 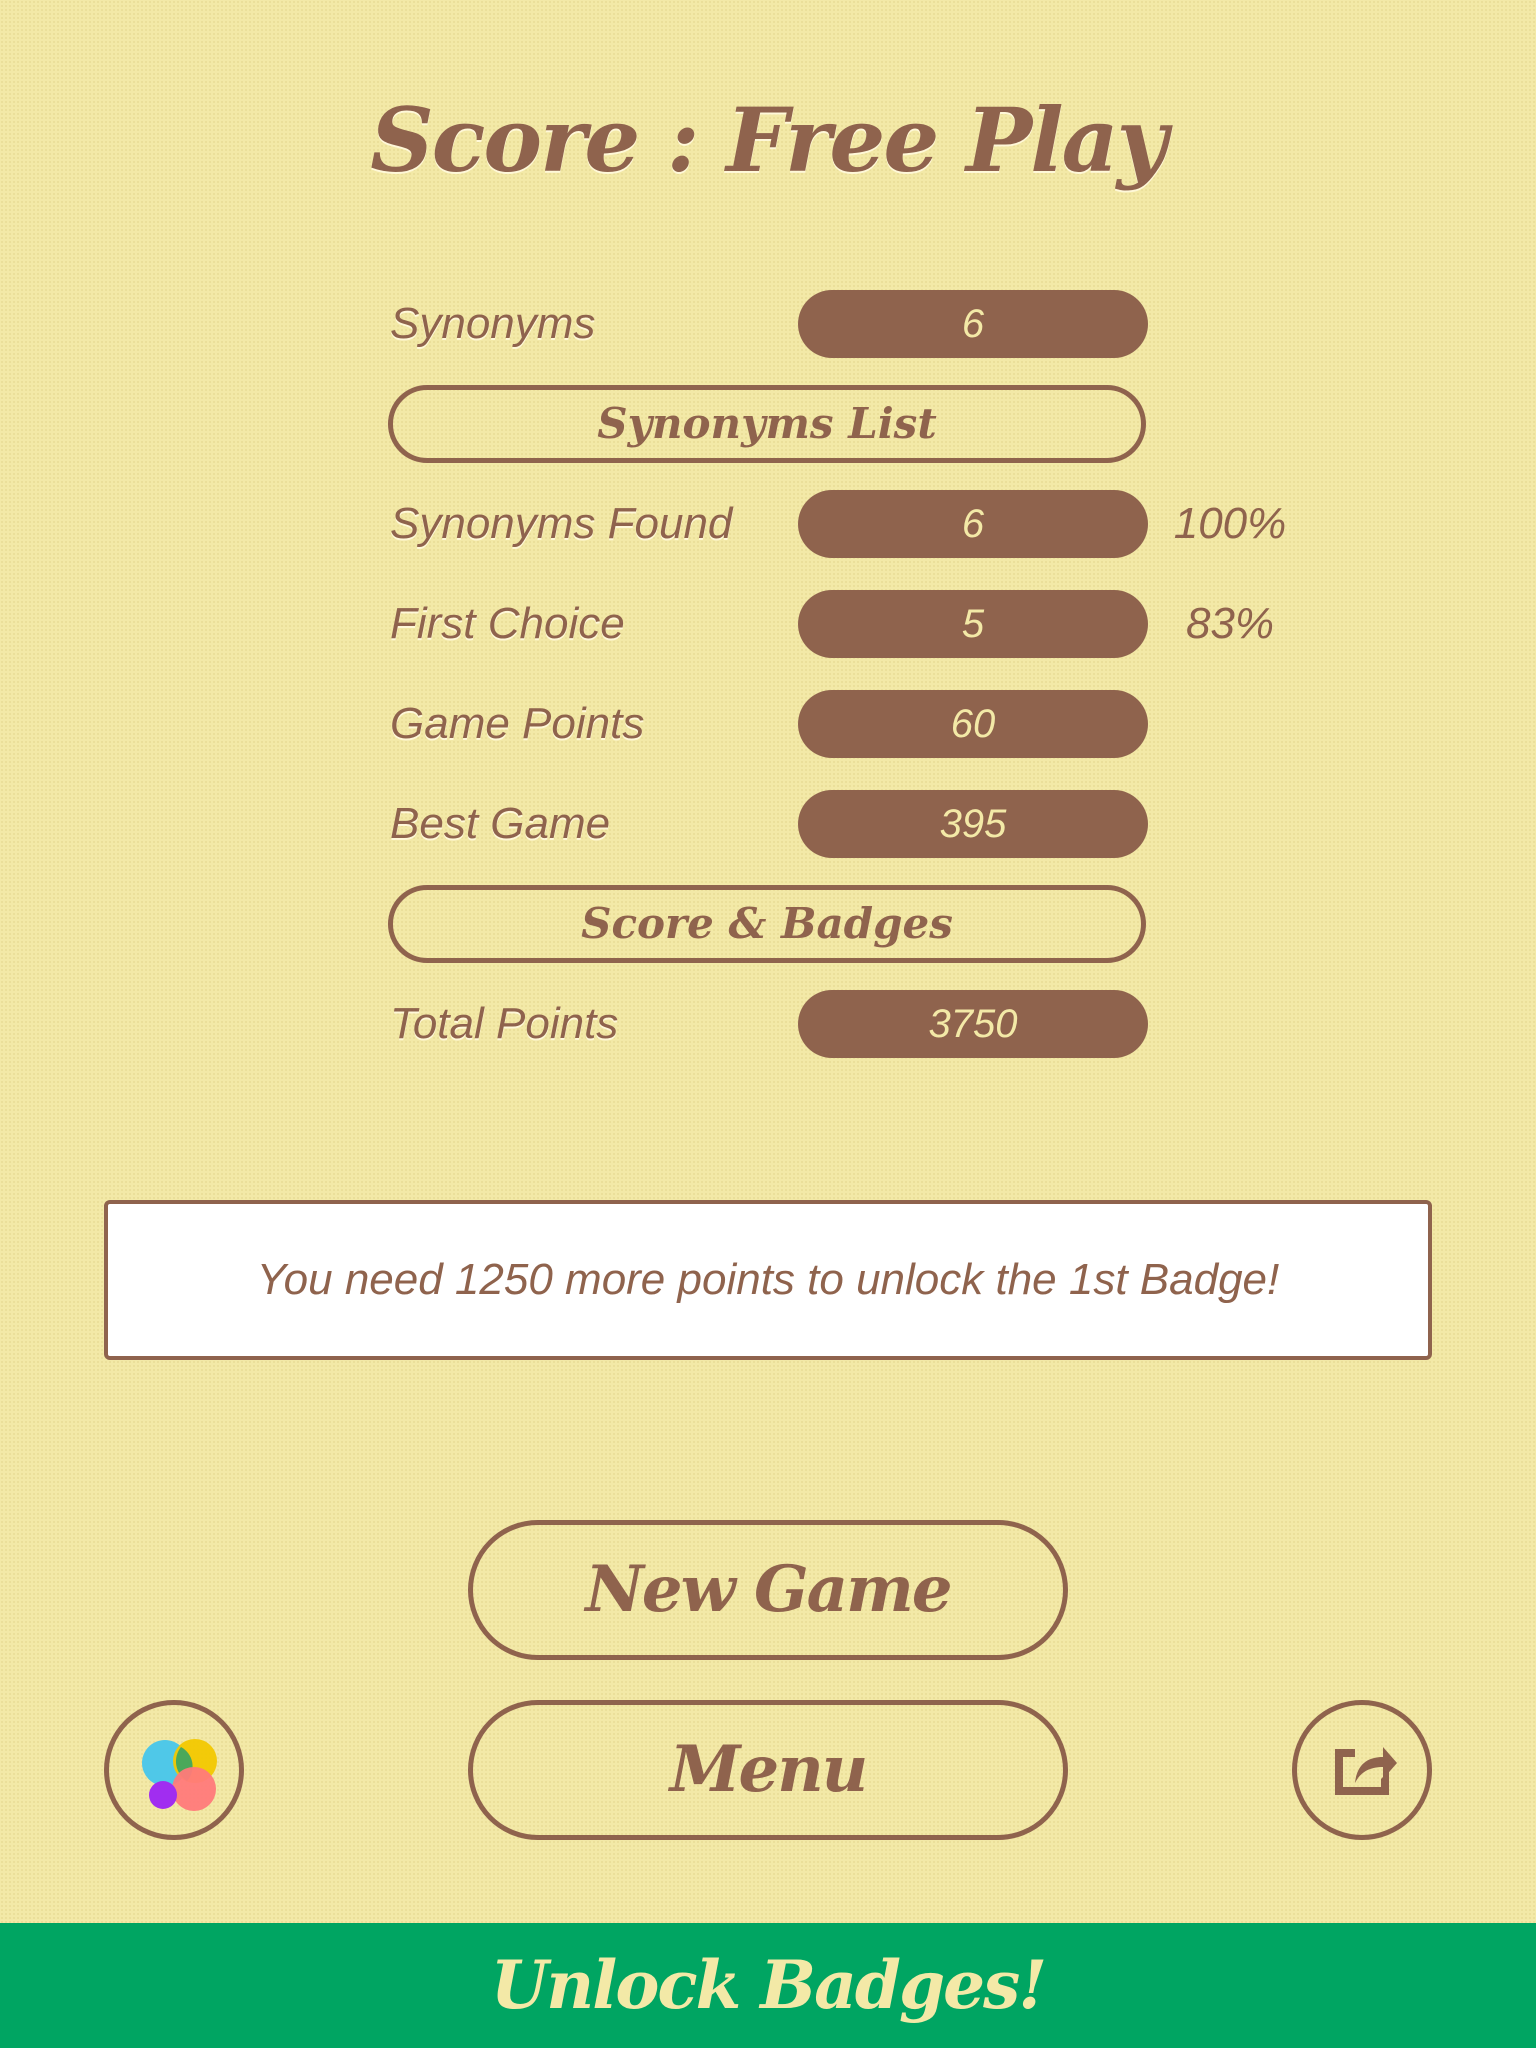 I want to click on stat-row-first-choice: First Choice 5 83%, so click(x=840, y=624).